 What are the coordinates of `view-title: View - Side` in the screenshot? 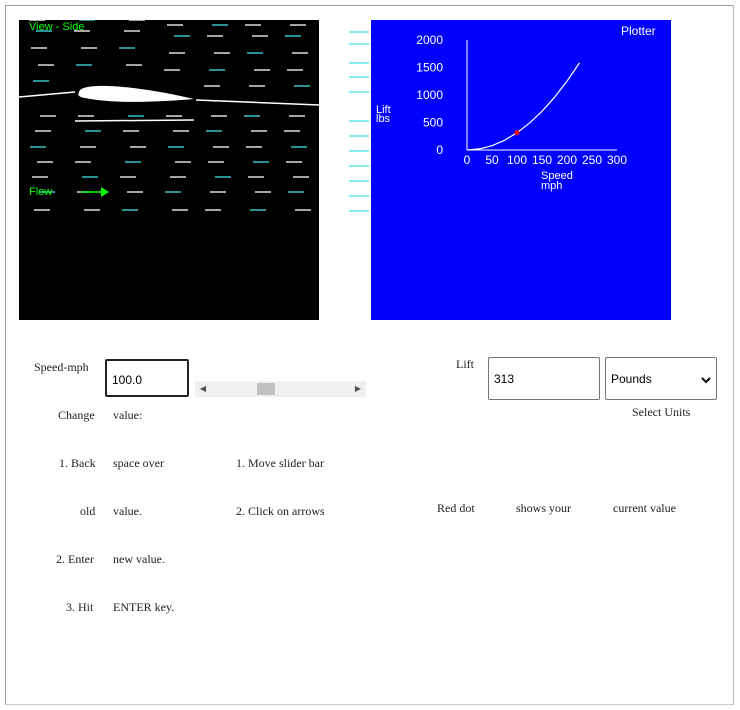 It's located at (56, 27).